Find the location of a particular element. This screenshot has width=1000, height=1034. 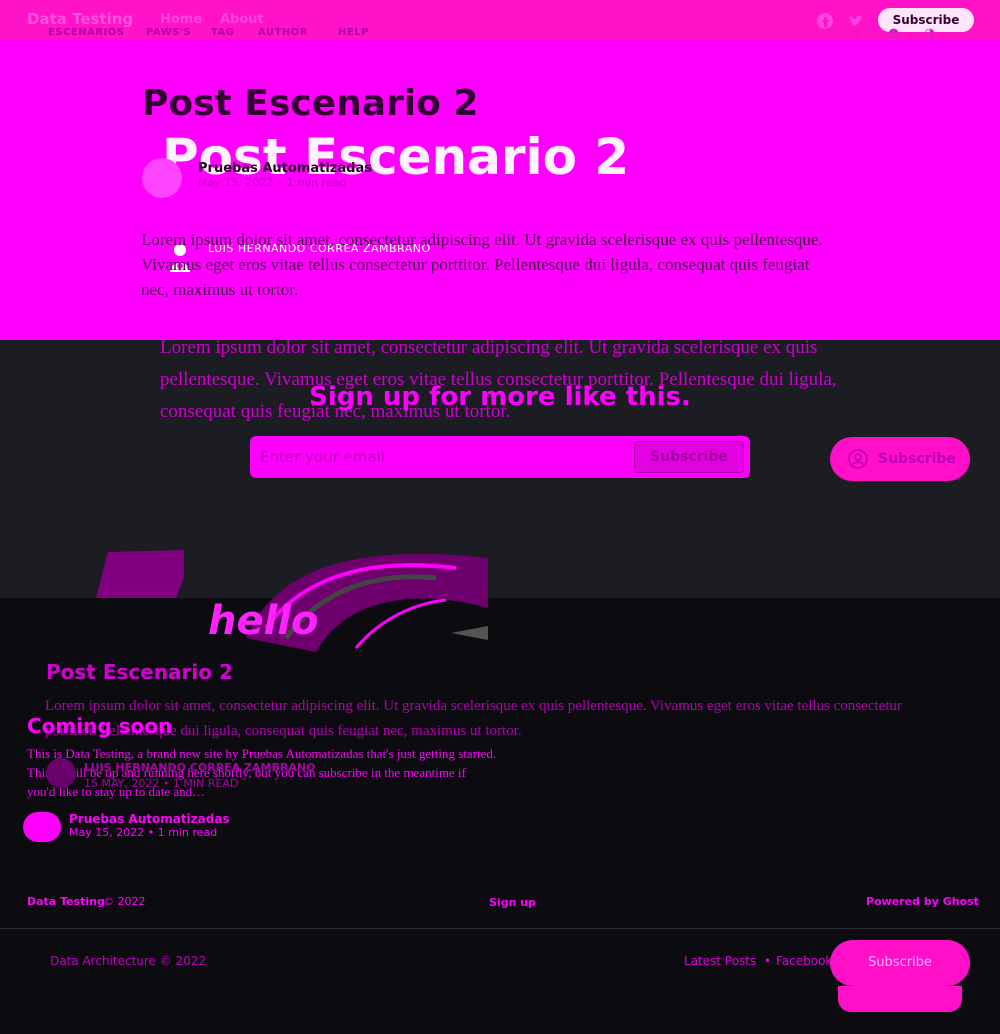

site-brand: Data Testing is located at coordinates (80, 19).